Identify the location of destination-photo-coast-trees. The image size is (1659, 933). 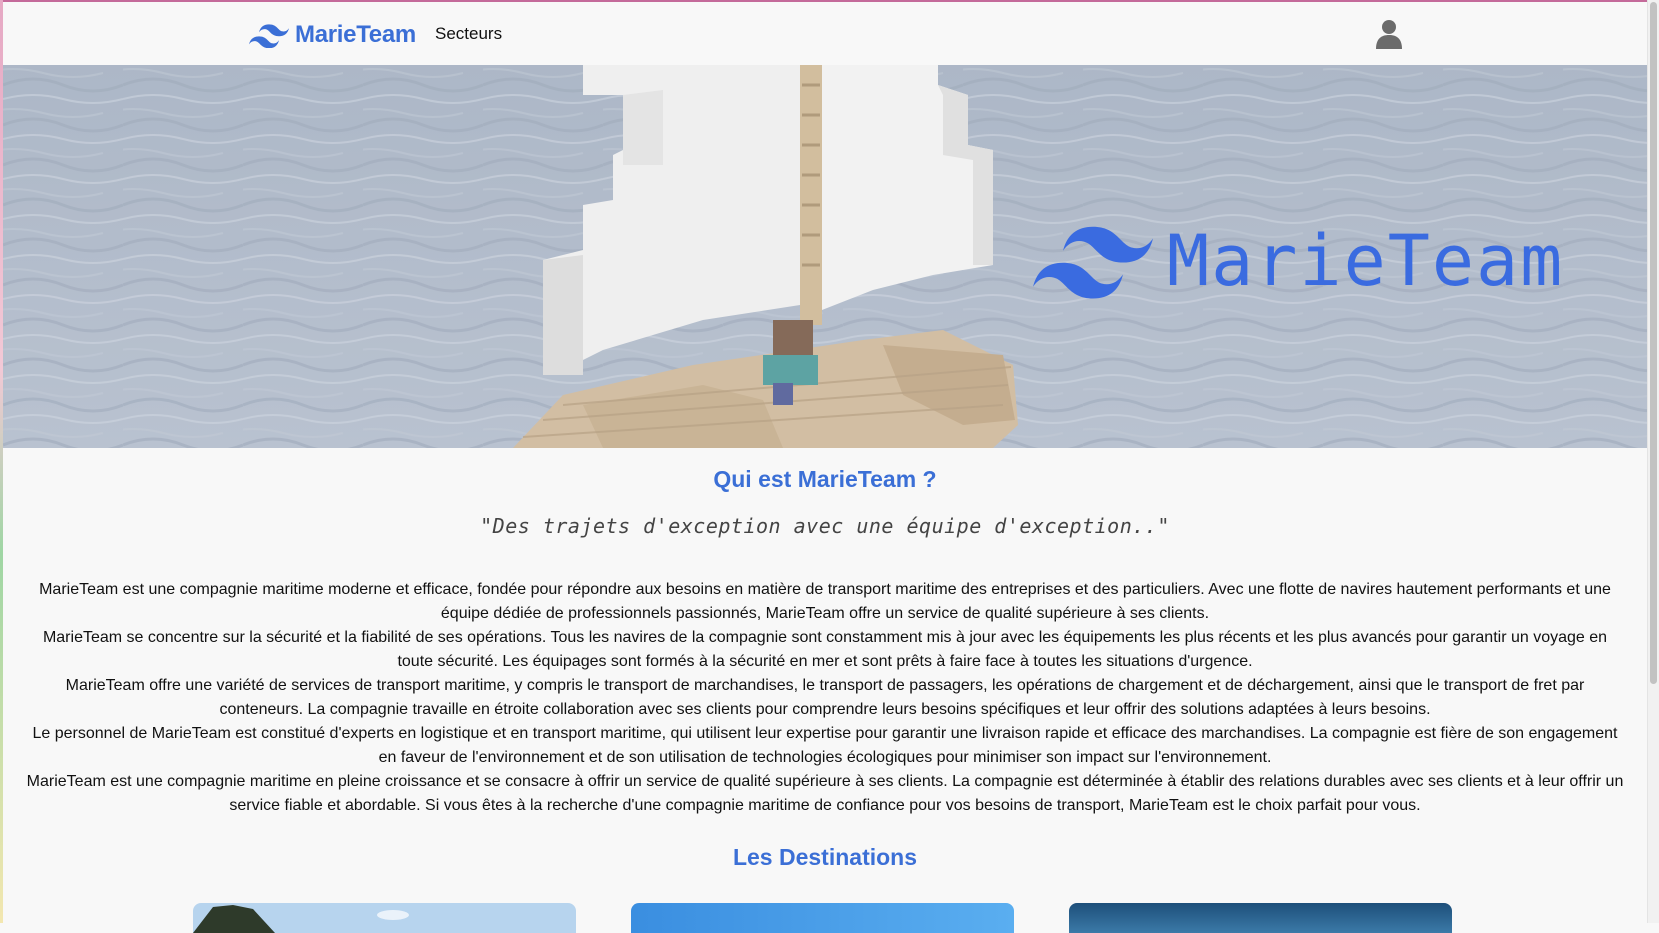
(384, 918).